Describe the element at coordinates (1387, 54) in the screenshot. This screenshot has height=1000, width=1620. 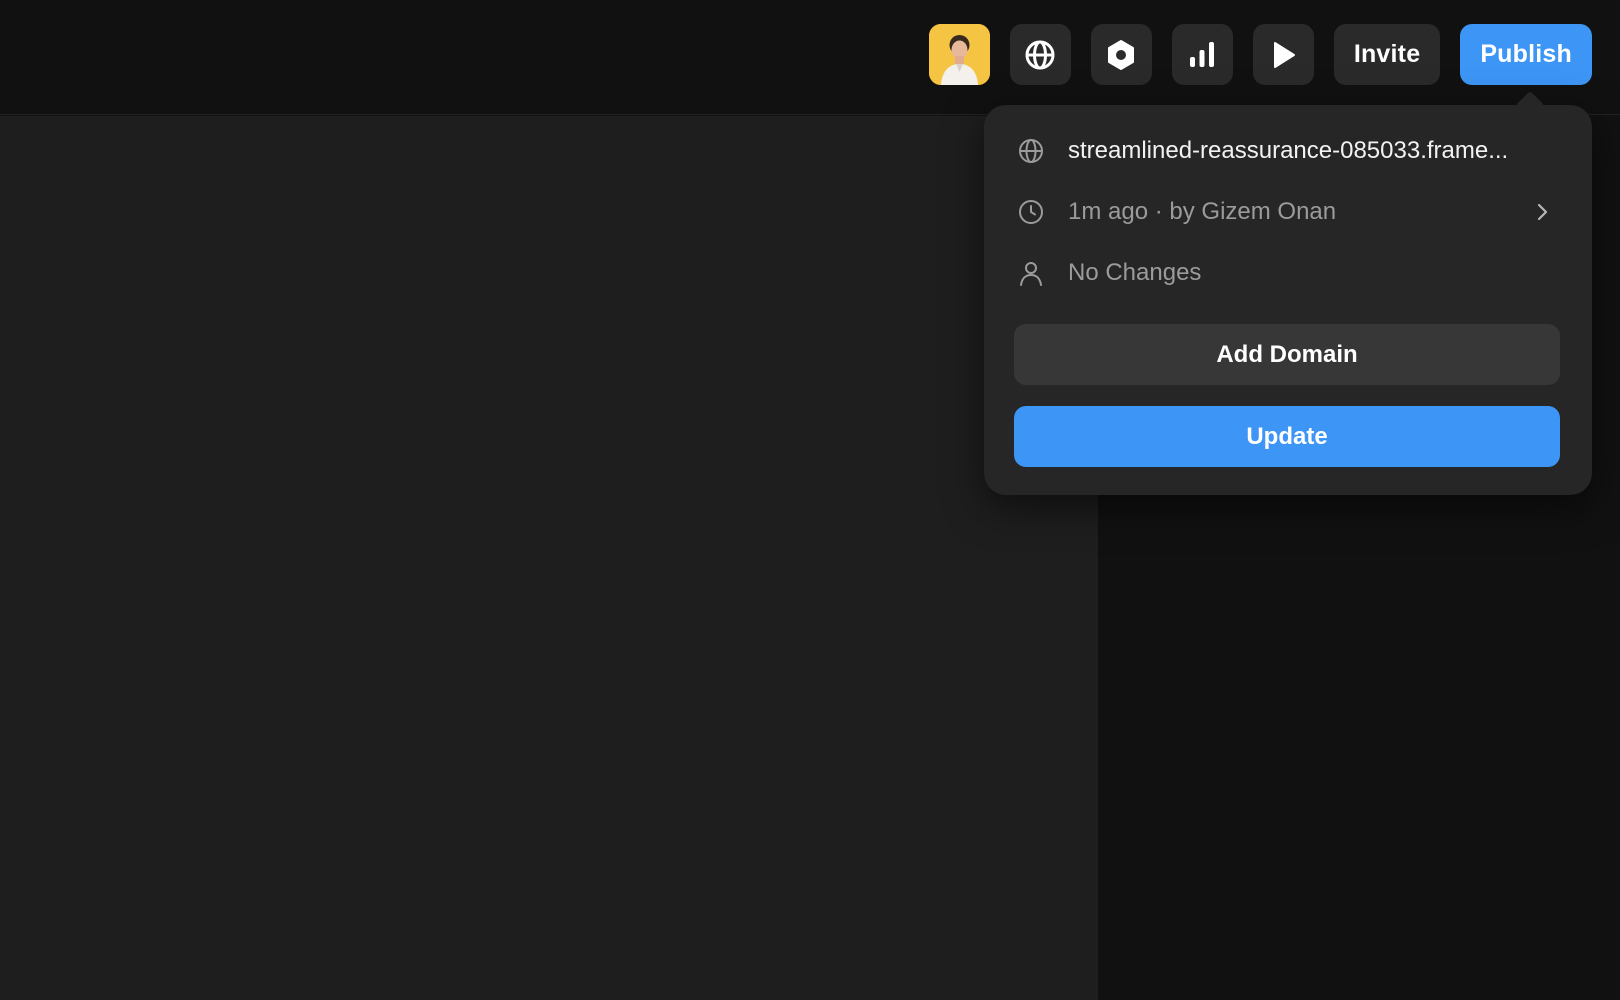
I see `invite-button: Invite` at that location.